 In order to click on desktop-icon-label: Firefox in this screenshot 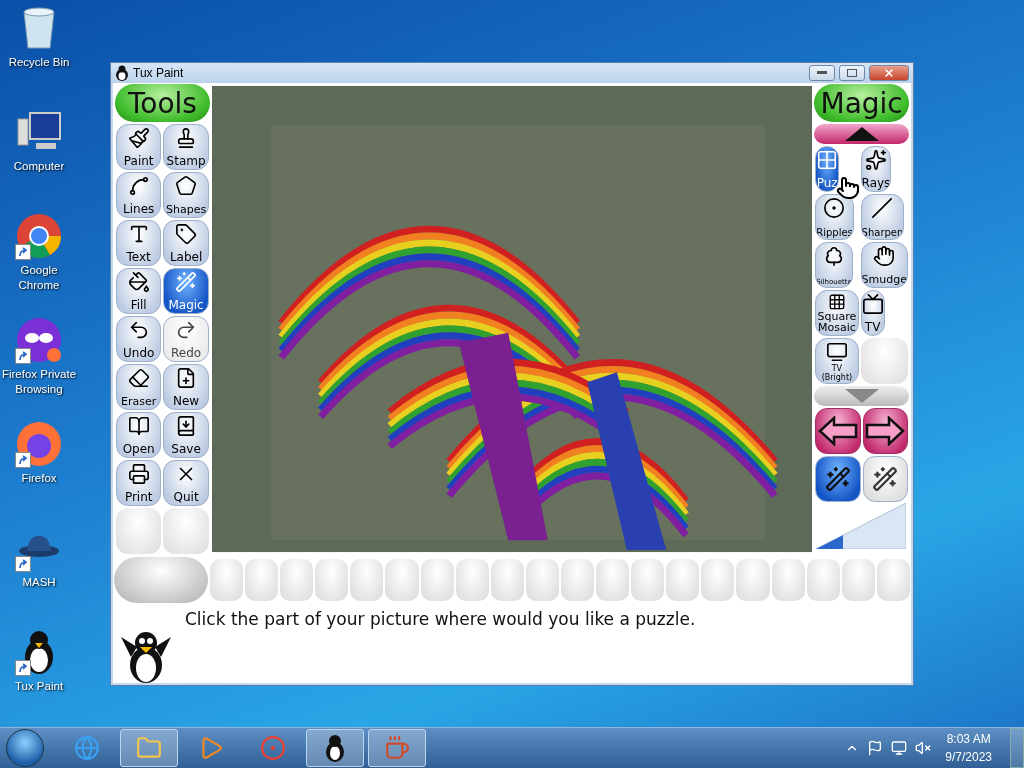, I will do `click(39, 478)`.